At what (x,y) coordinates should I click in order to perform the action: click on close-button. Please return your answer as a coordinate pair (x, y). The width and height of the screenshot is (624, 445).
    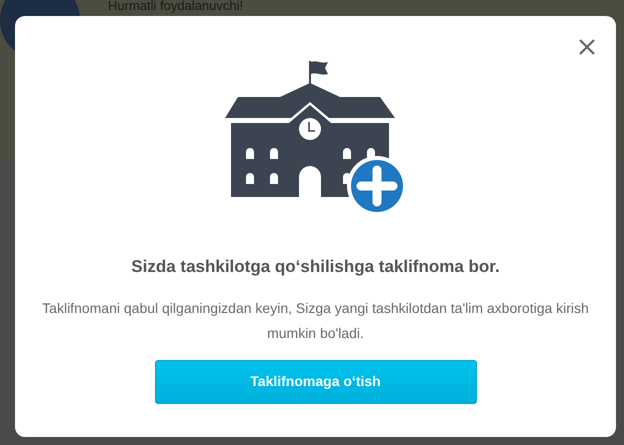
    Looking at the image, I should click on (587, 47).